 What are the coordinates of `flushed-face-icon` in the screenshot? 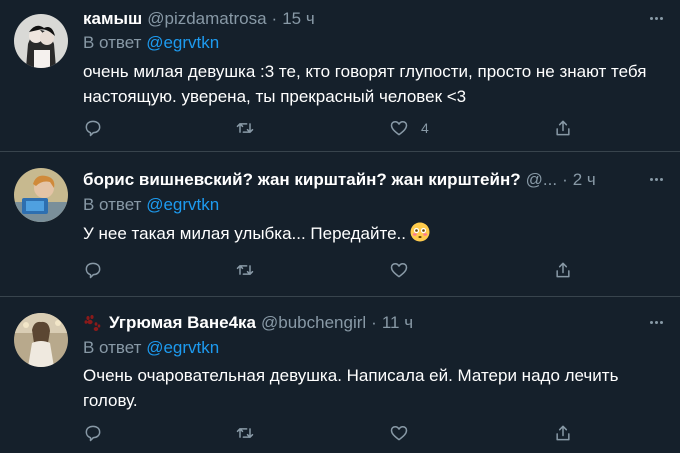 It's located at (420, 232).